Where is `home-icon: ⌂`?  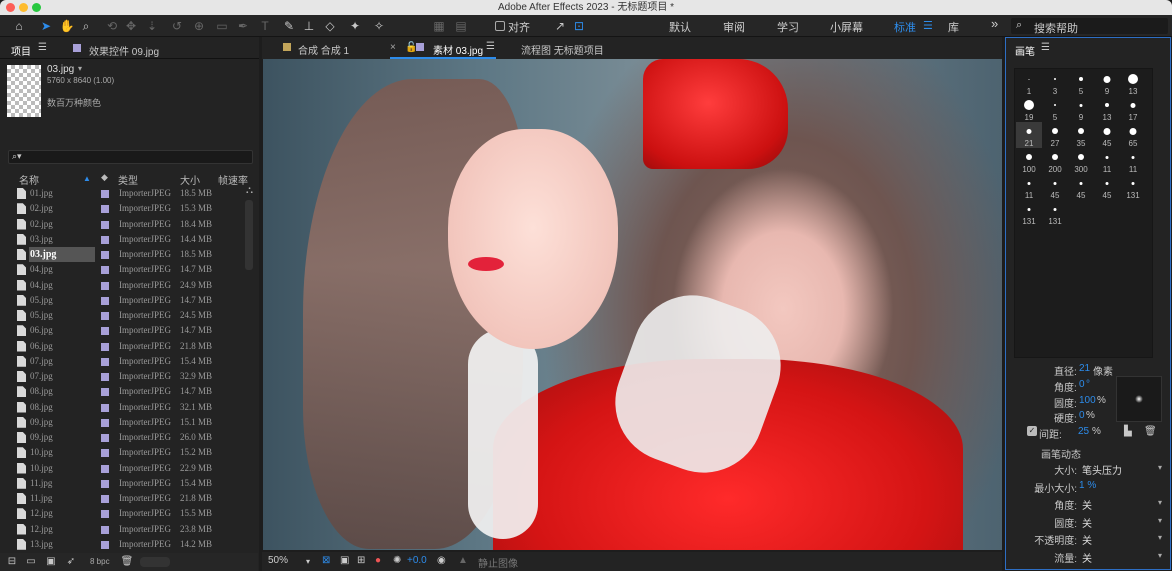 home-icon: ⌂ is located at coordinates (19, 26).